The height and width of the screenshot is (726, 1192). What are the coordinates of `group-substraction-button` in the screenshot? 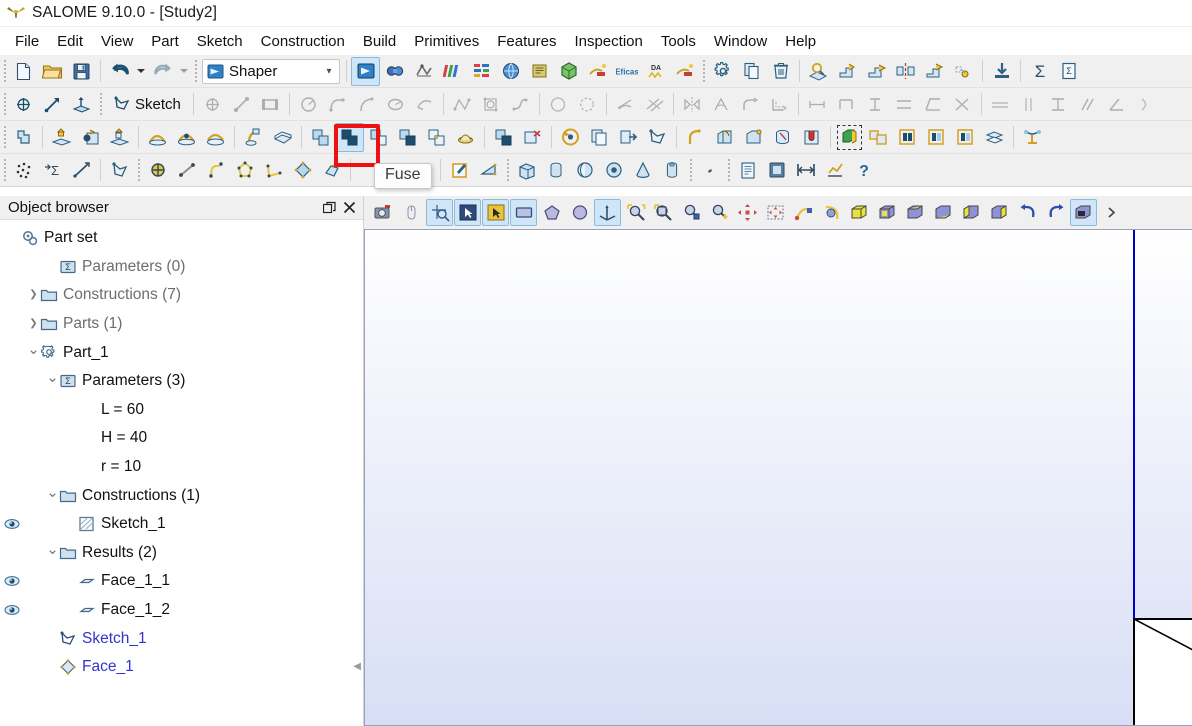 It's located at (936, 137).